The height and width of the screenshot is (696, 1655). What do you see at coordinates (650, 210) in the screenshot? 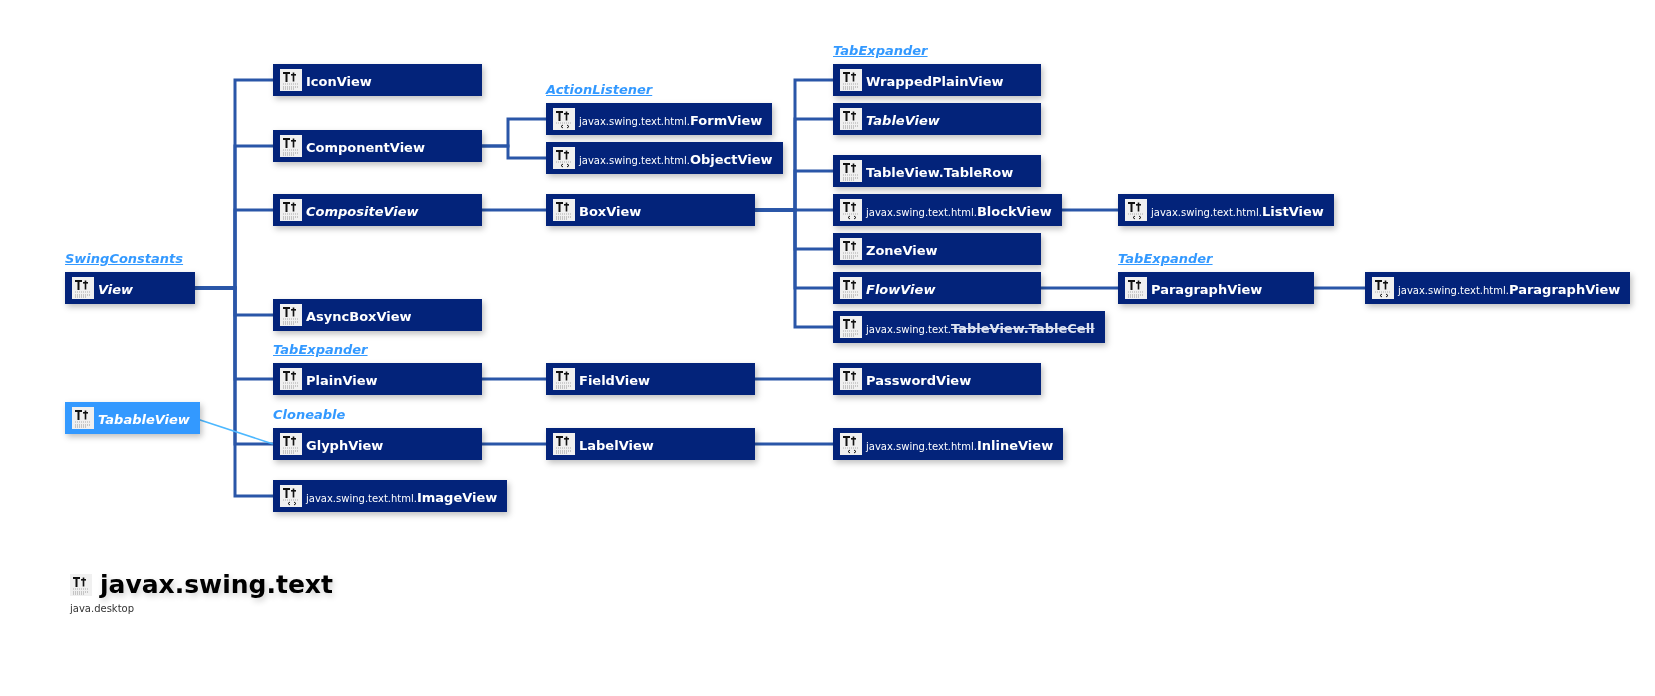
I see `class-node: BoxView` at bounding box center [650, 210].